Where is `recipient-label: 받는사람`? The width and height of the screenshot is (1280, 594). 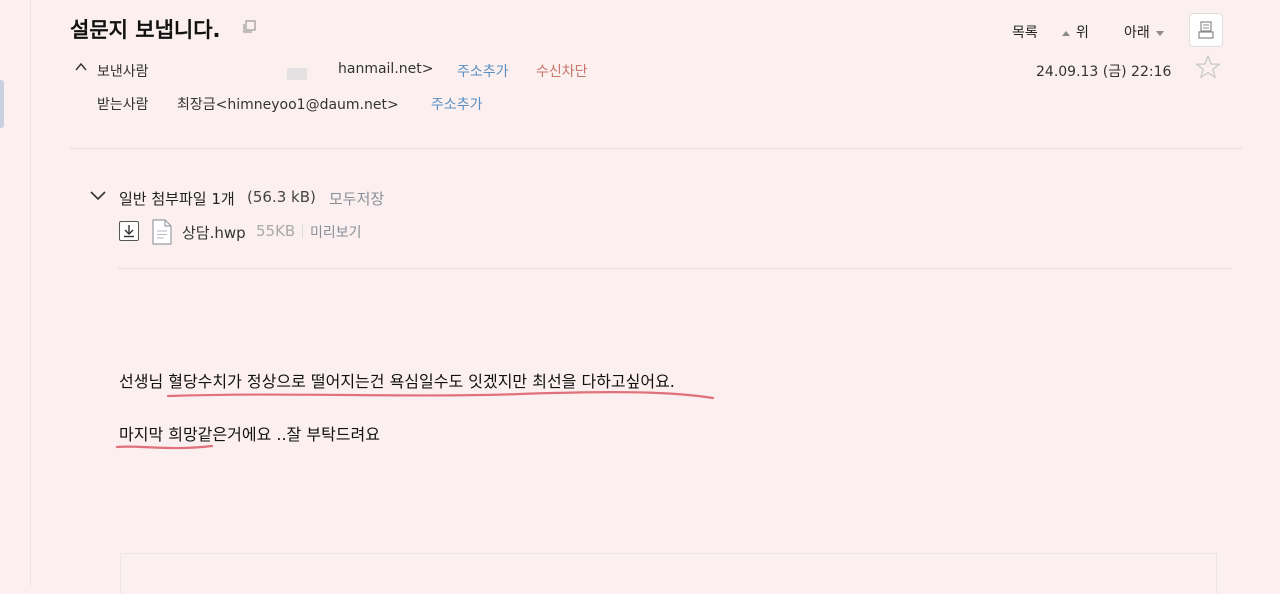
recipient-label: 받는사람 is located at coordinates (123, 105).